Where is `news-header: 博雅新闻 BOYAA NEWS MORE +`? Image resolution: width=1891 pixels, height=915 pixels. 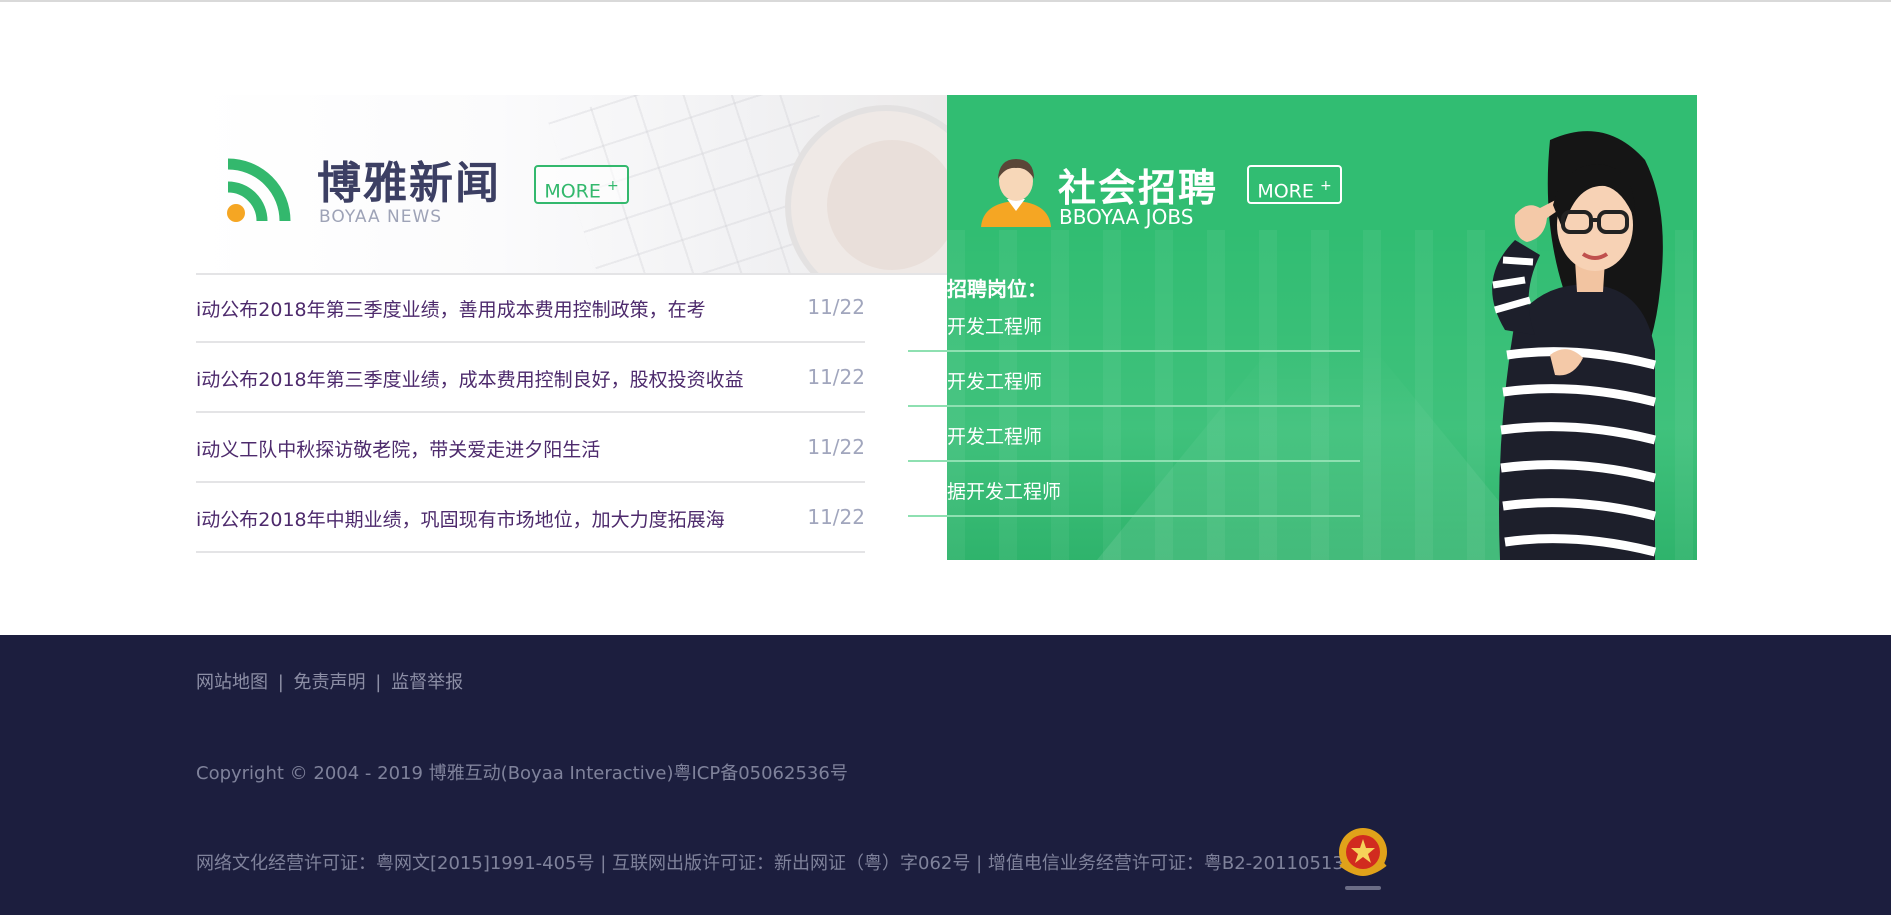 news-header: 博雅新闻 BOYAA NEWS MORE + is located at coordinates (571, 184).